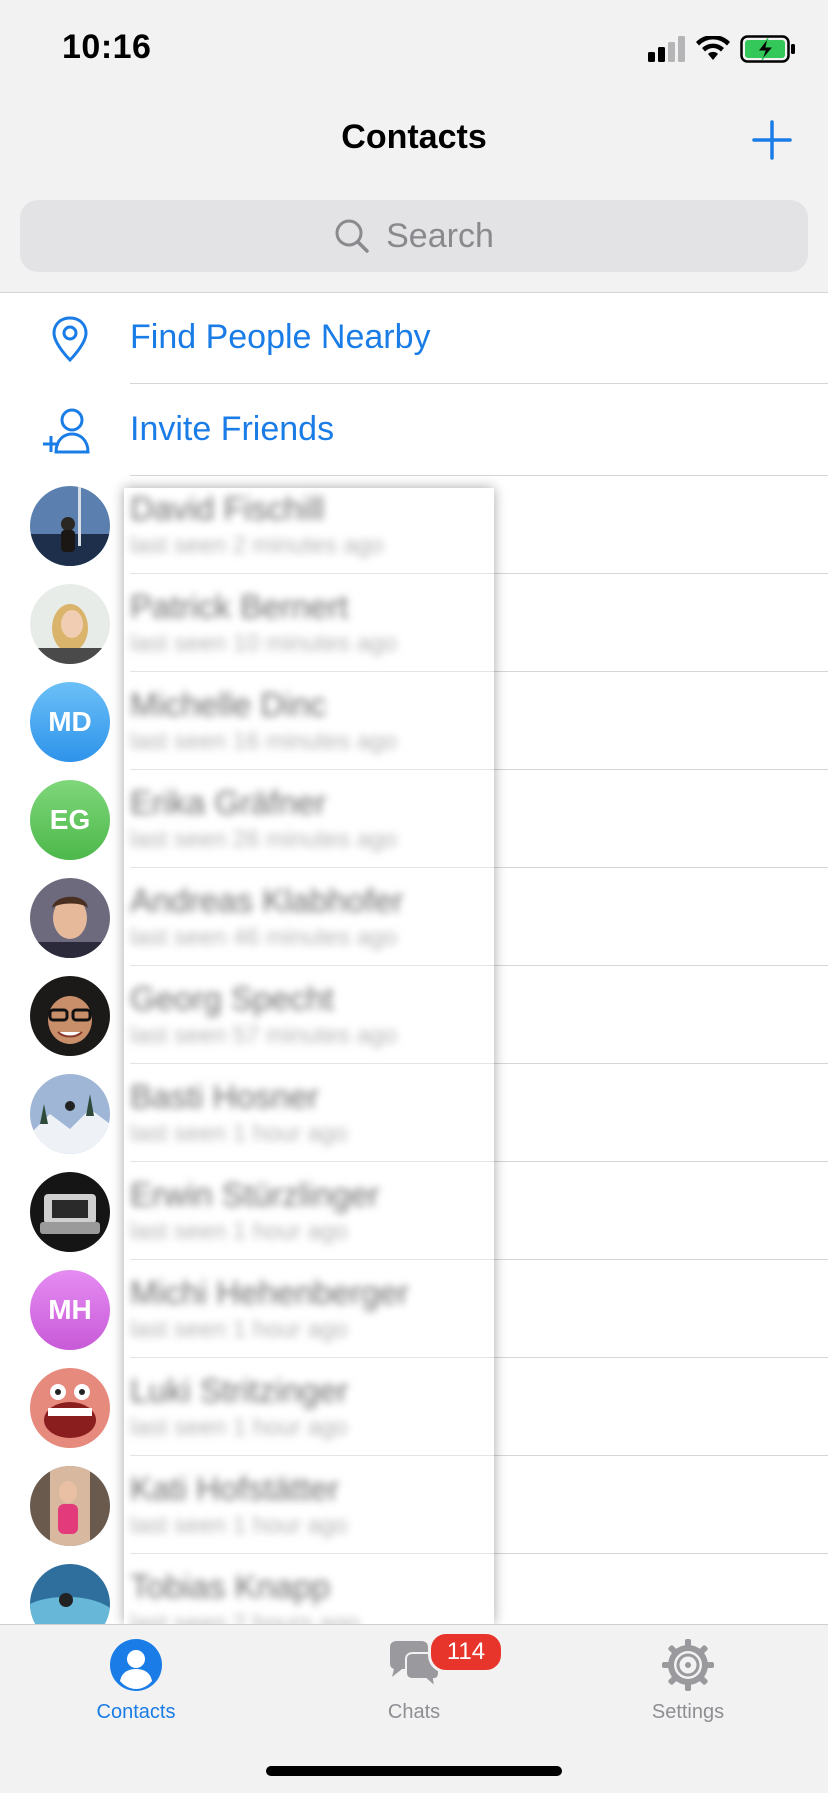  I want to click on invite-friends-button: Invite Friends, so click(414, 430).